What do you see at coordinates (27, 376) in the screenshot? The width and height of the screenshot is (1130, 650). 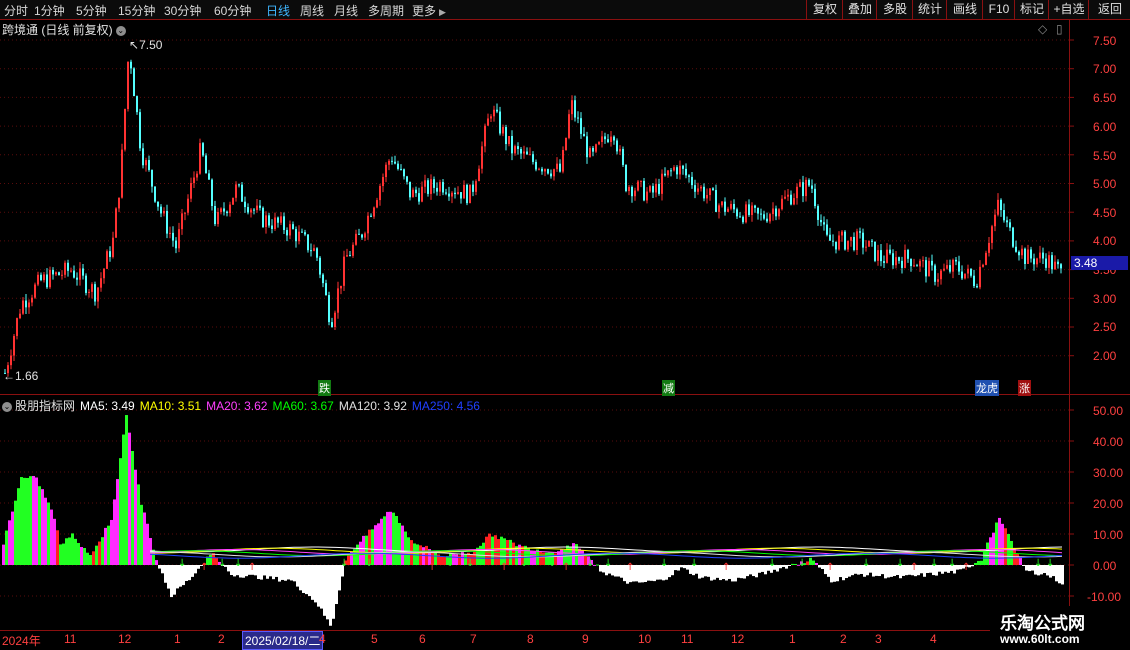 I see `min-price-value: 1.66` at bounding box center [27, 376].